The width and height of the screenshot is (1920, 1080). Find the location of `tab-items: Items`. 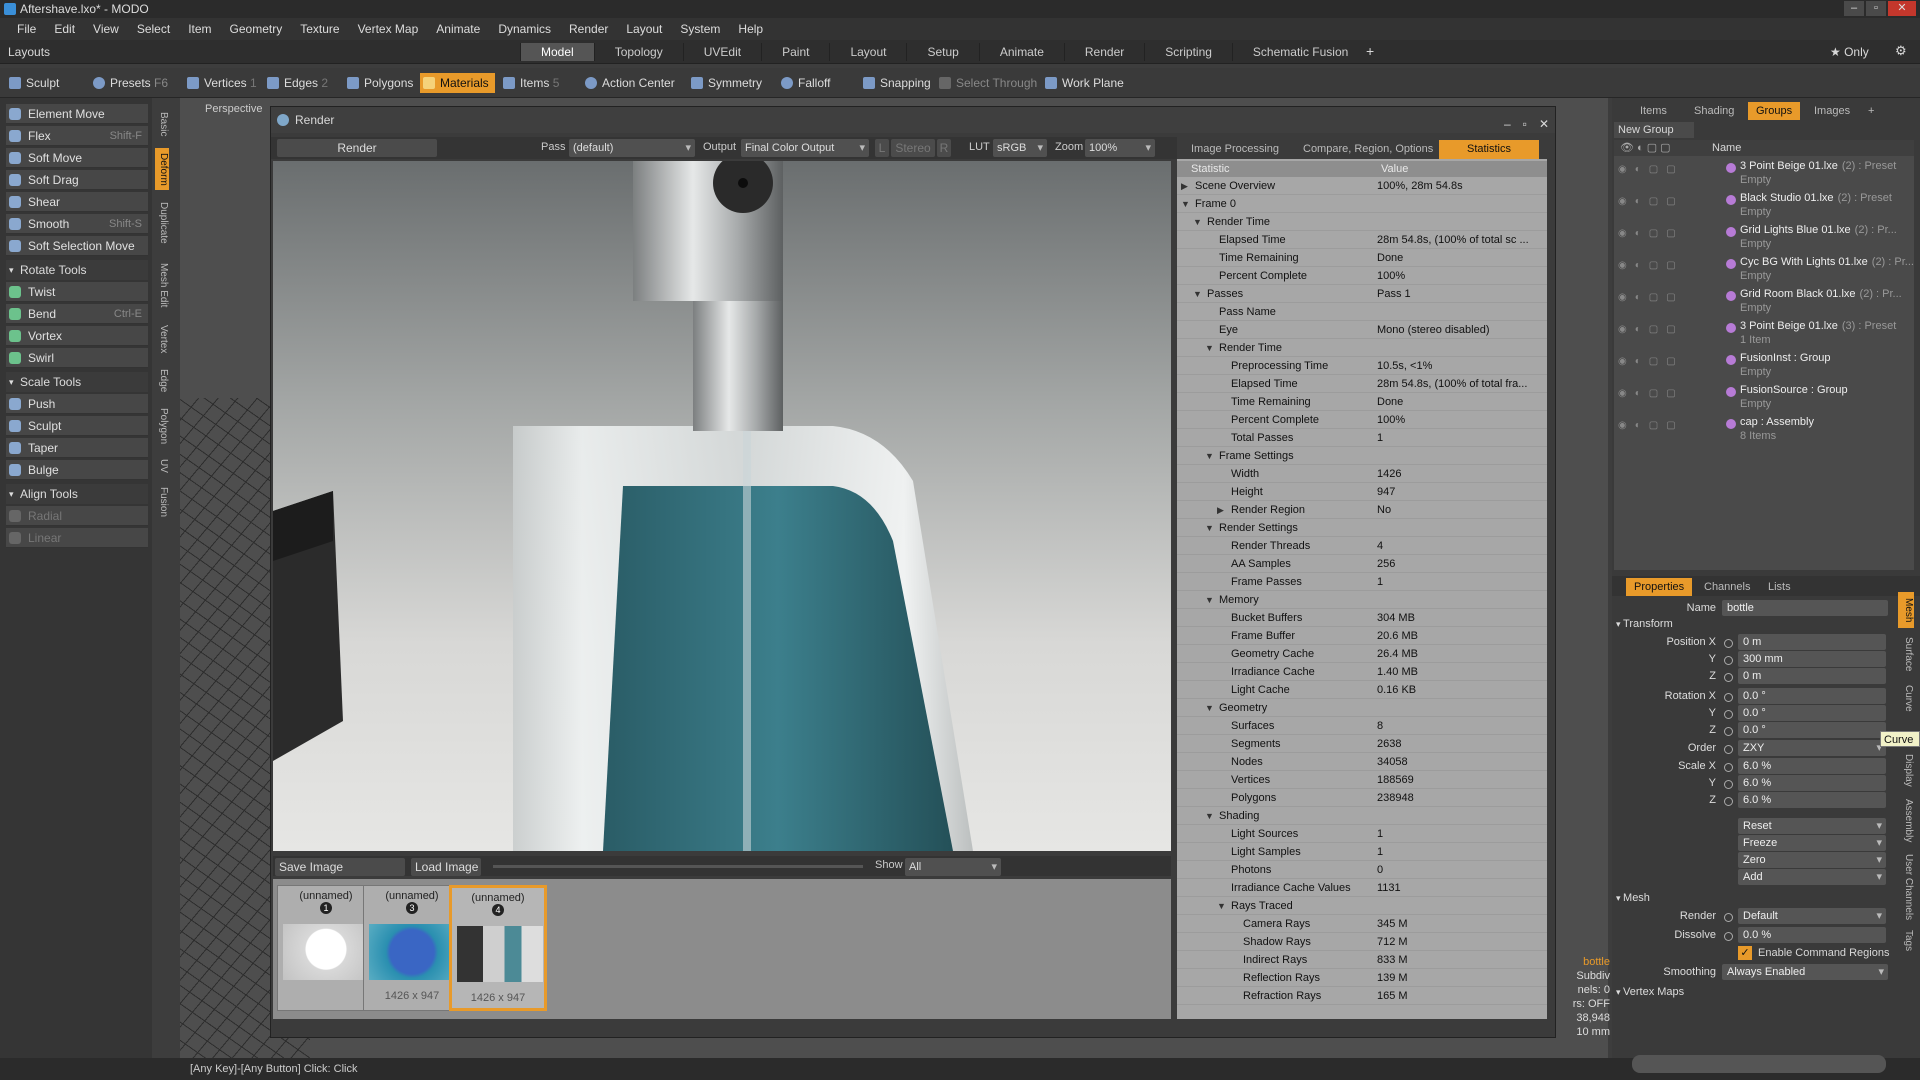

tab-items: Items is located at coordinates (1653, 111).